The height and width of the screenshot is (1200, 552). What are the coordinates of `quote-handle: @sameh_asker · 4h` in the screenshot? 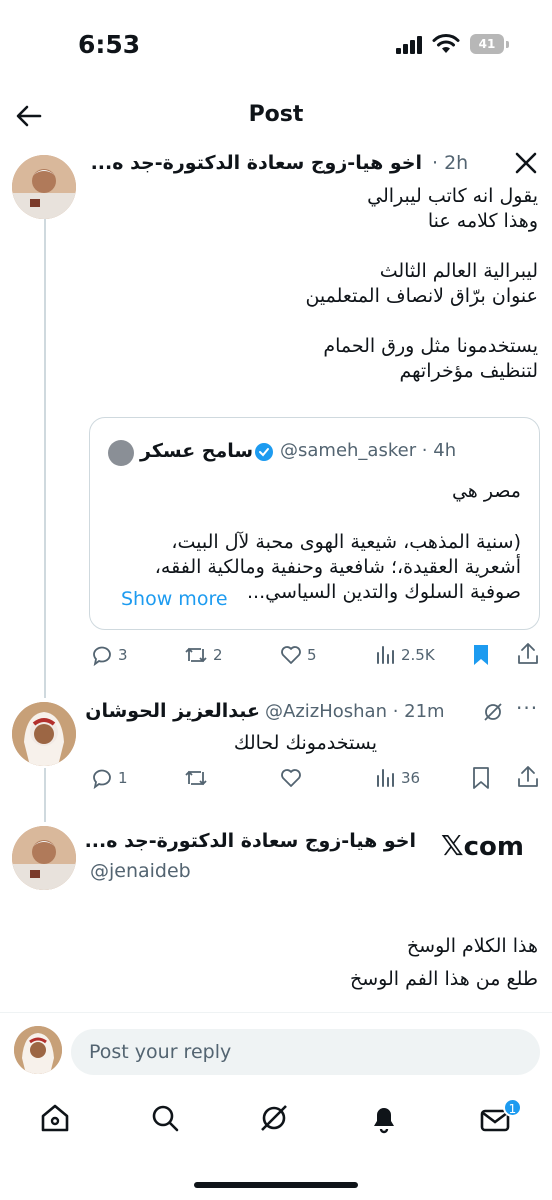 It's located at (368, 450).